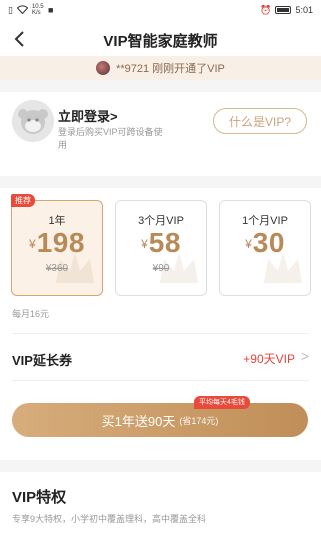 The height and width of the screenshot is (535, 321). What do you see at coordinates (269, 359) in the screenshot?
I see `coupon-value: +90天VIP` at bounding box center [269, 359].